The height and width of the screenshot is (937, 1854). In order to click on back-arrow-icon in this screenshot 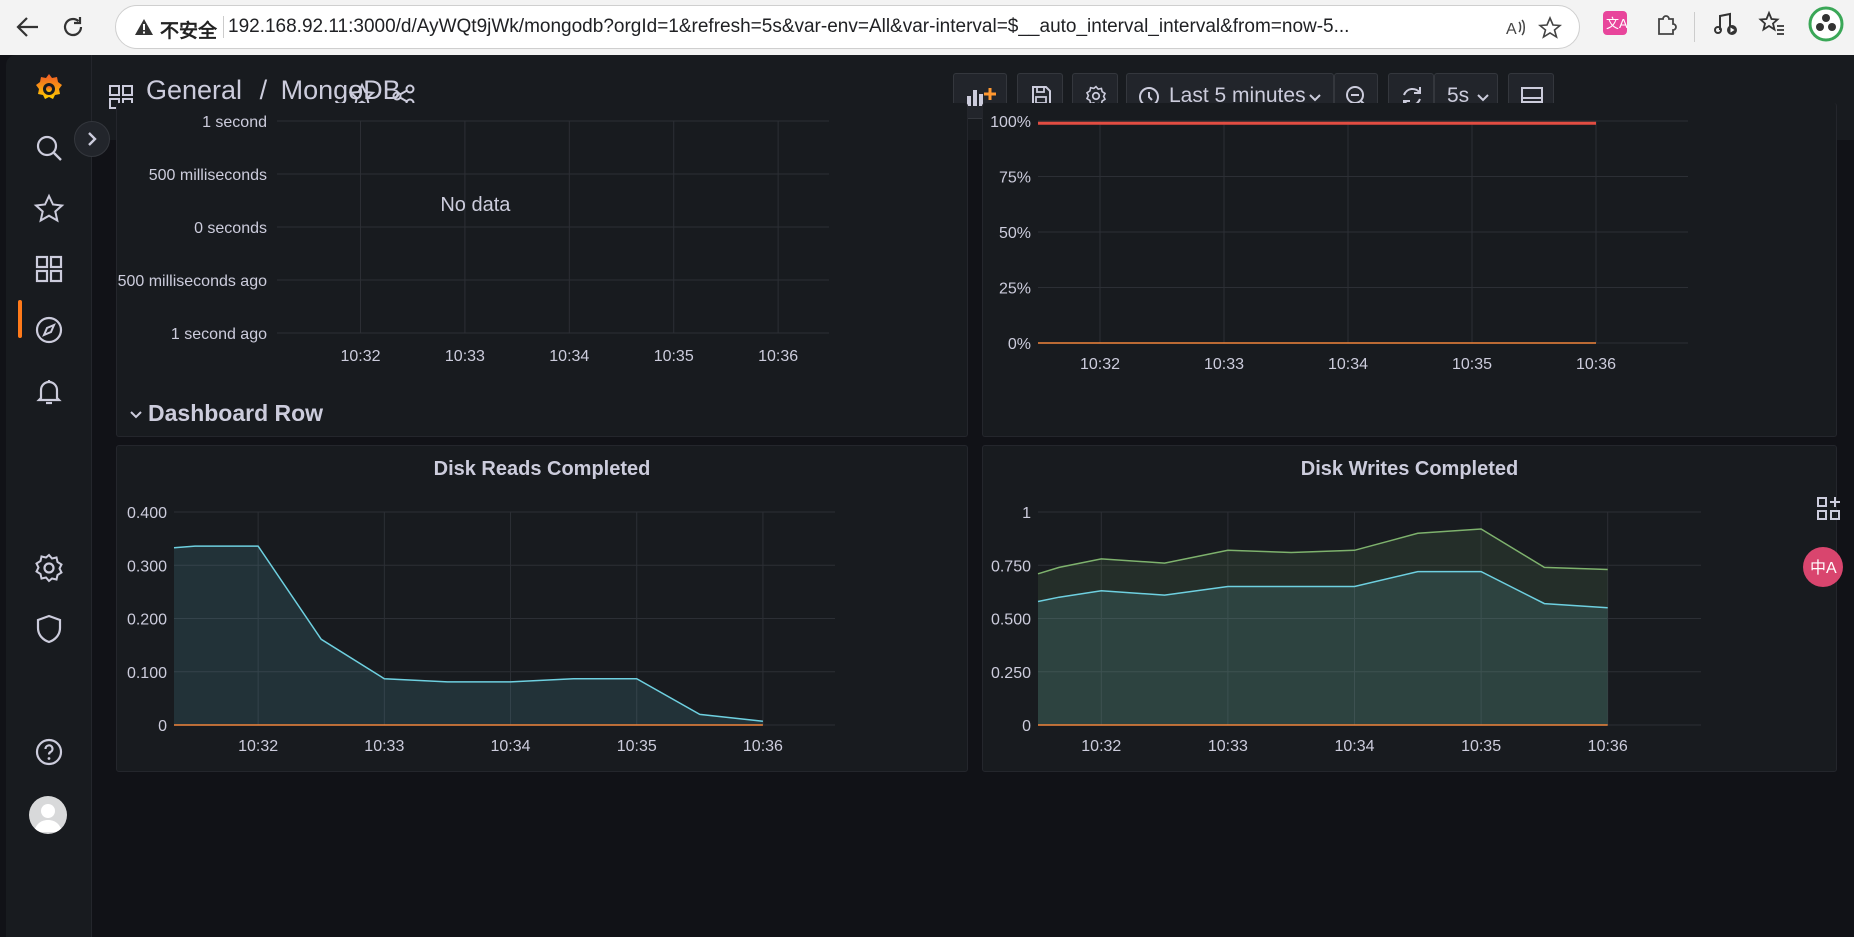, I will do `click(27, 27)`.